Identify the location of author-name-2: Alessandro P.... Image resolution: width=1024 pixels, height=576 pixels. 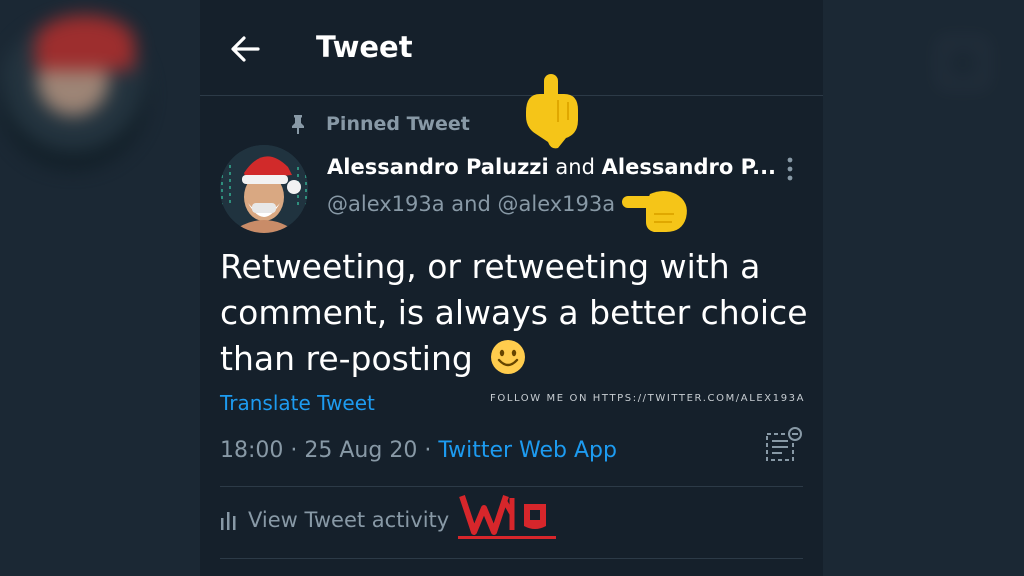
(689, 167).